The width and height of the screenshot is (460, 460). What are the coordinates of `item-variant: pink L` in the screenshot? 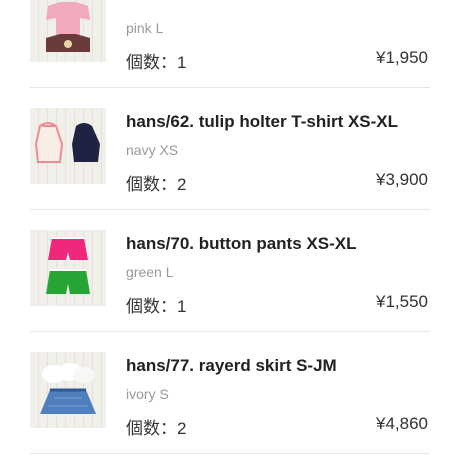 It's located at (145, 28).